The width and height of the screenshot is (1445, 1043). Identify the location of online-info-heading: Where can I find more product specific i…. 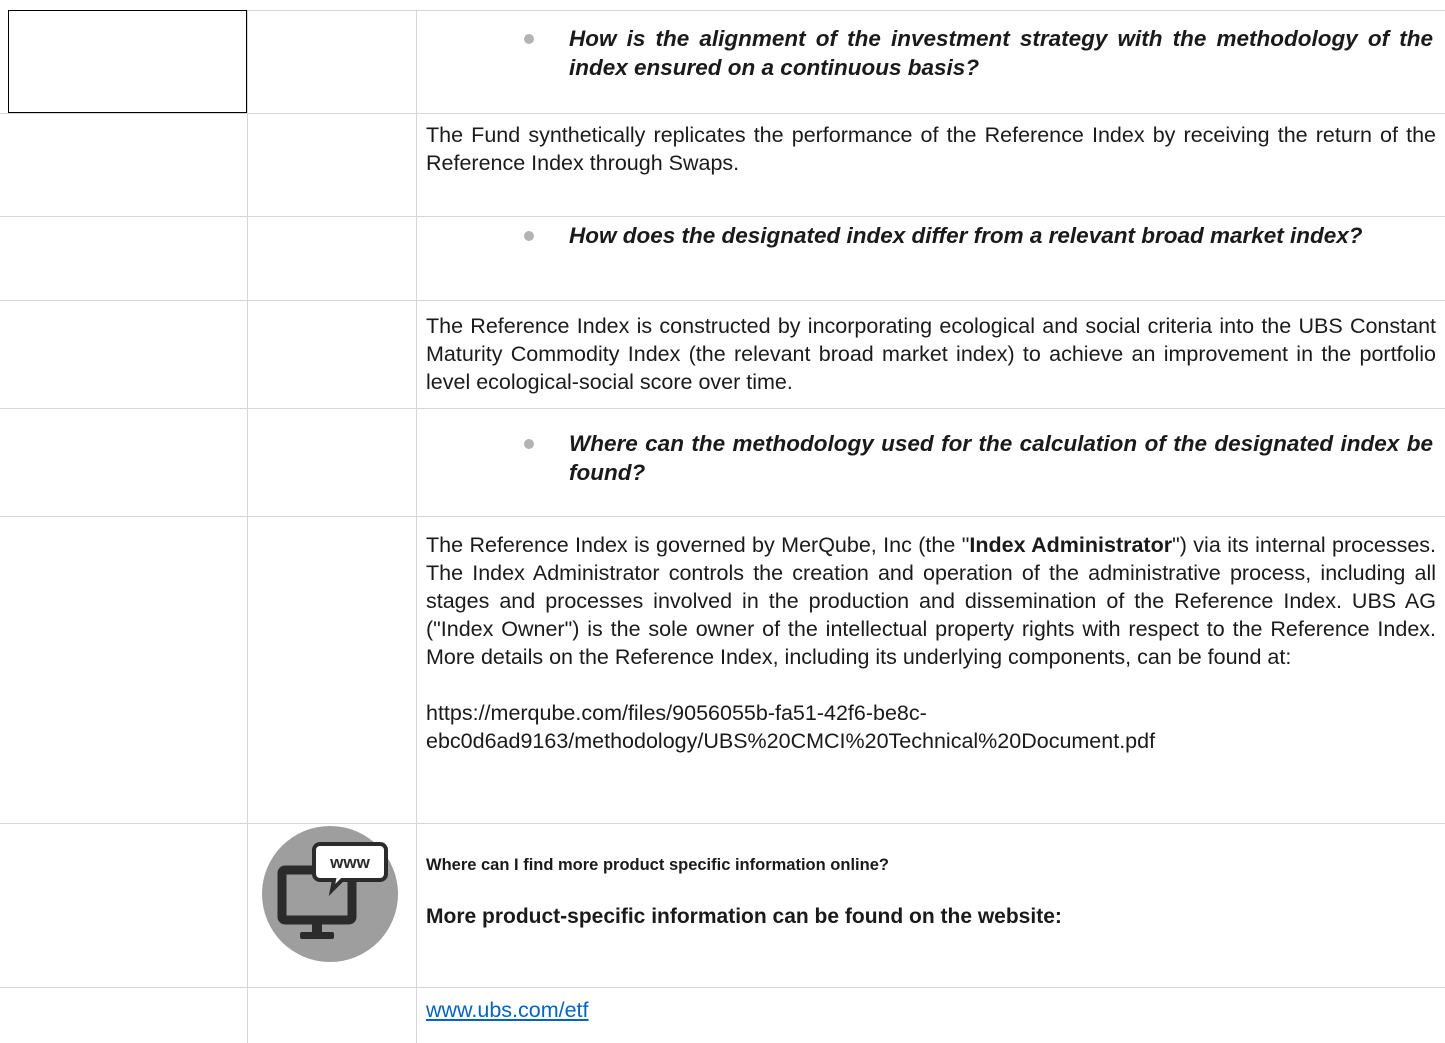
(657, 865).